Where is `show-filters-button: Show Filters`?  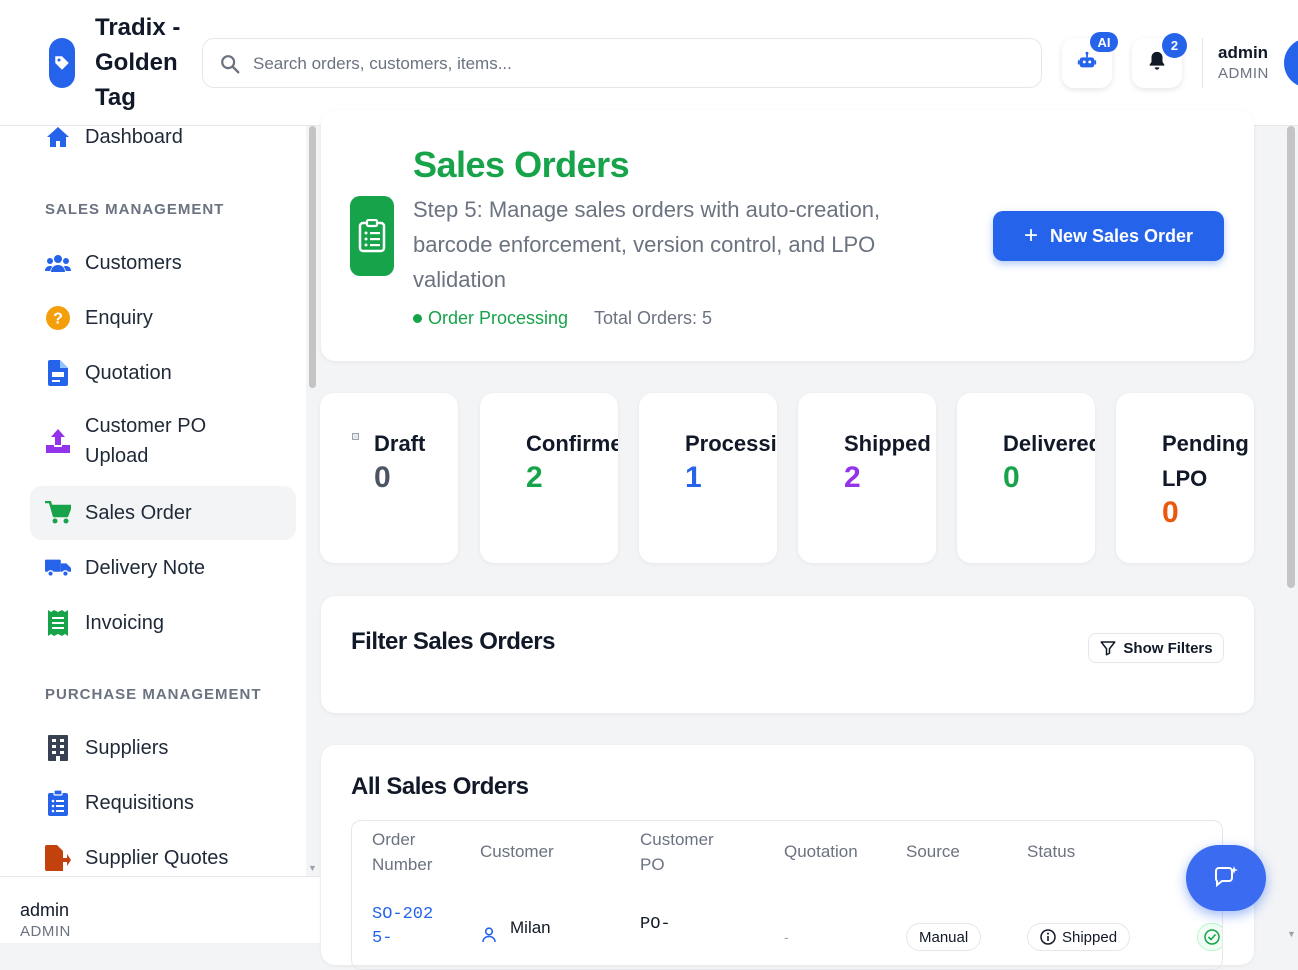
show-filters-button: Show Filters is located at coordinates (1156, 648).